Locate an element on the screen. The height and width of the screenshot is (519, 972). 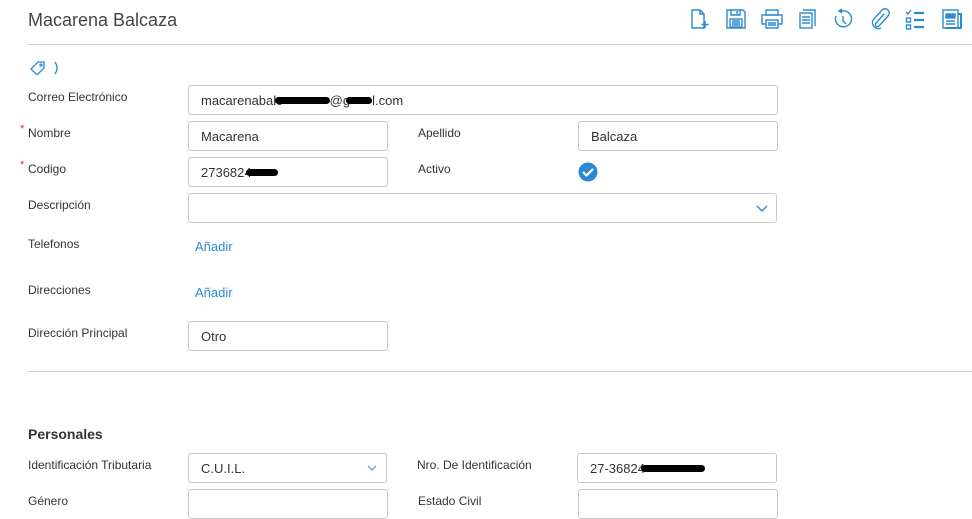
report-icon is located at coordinates (952, 19).